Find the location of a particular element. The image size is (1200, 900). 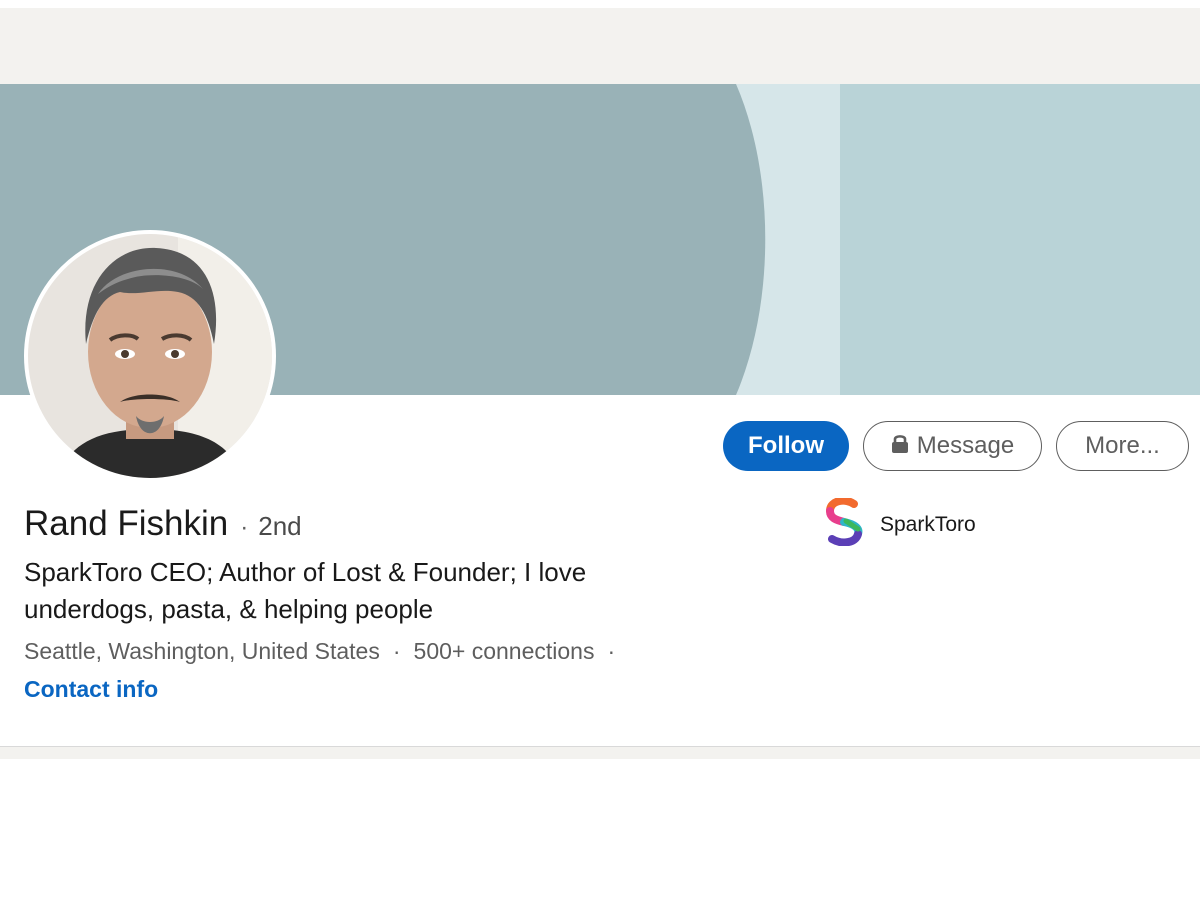

sparktoro-logo-icon is located at coordinates (845, 523).